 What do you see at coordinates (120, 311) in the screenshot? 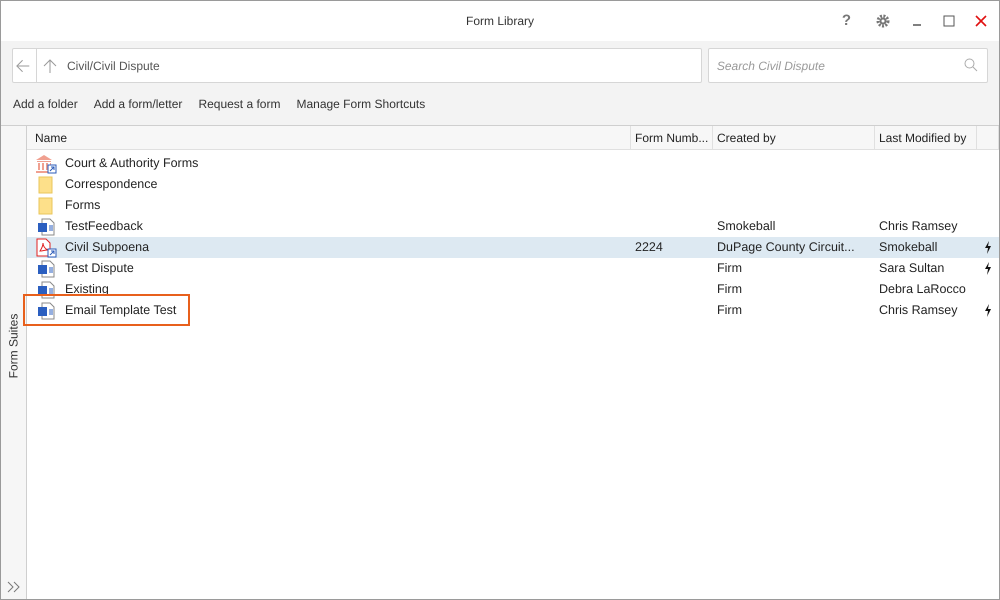
I see `name-cell-text: Email Template Test` at bounding box center [120, 311].